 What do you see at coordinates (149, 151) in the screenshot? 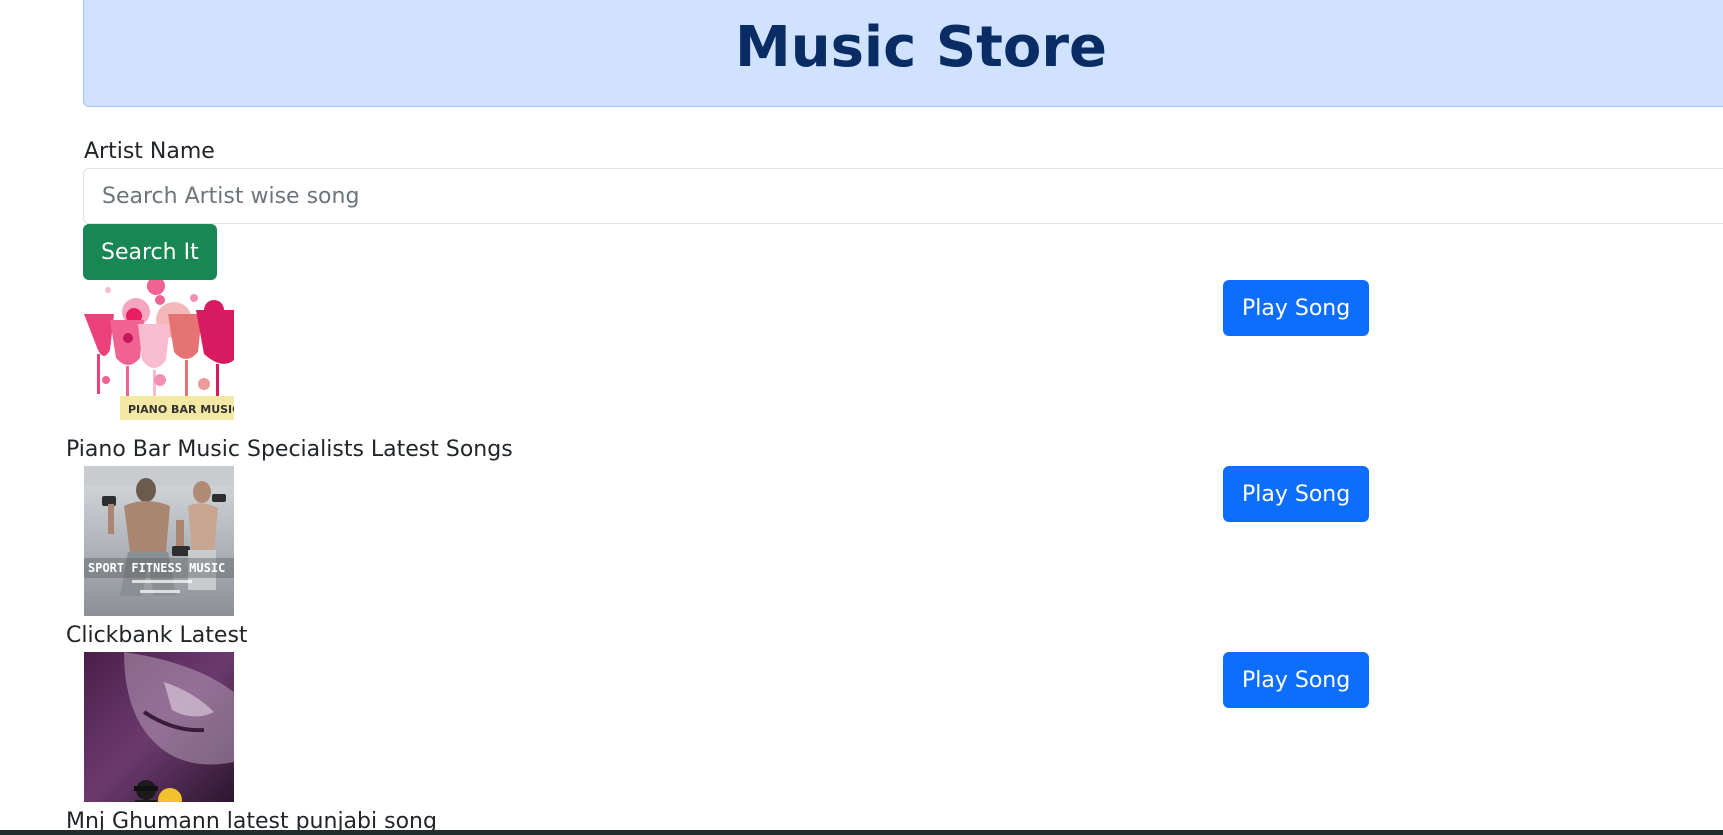
I see `artist-name-label: Artist Name` at bounding box center [149, 151].